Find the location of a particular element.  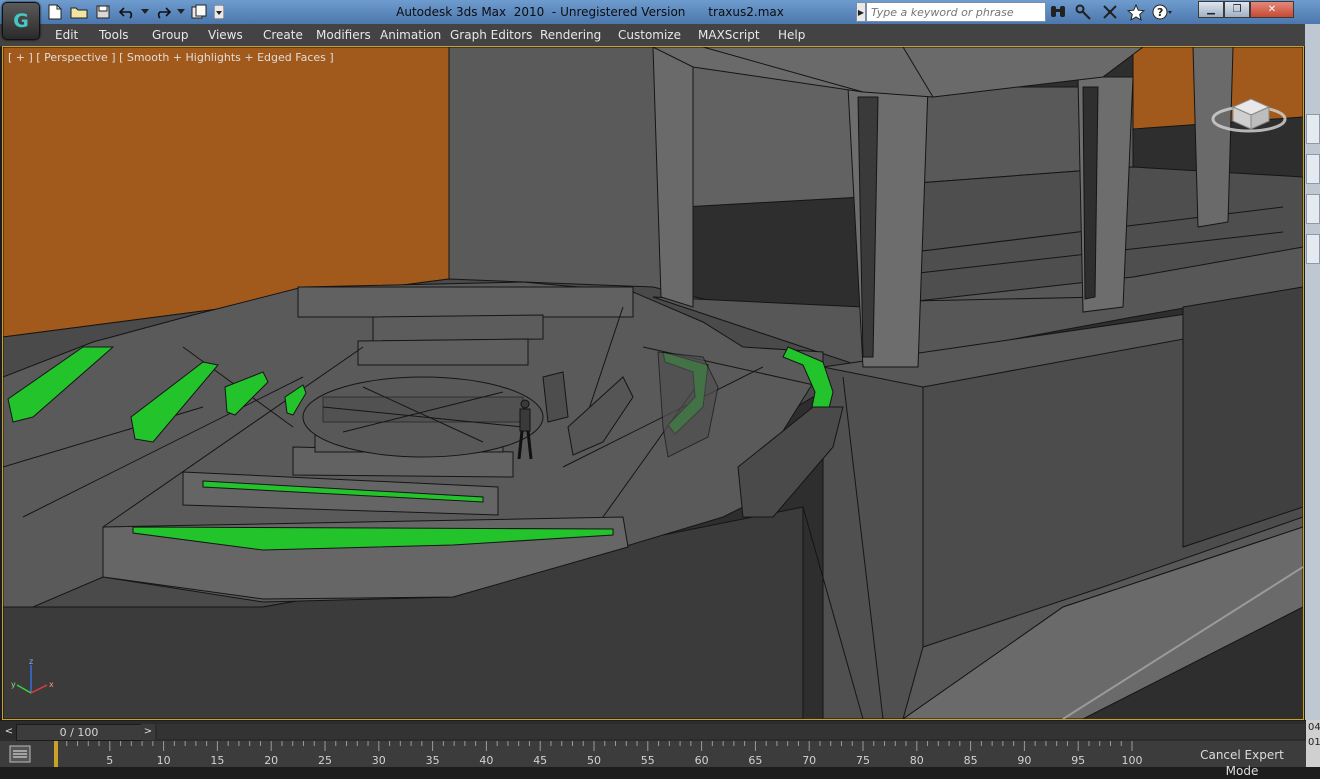

trackbar-tick-labels: 5 10 15 20 25 30 35 40 45 50 55 60 65 70 75 80 85 90 95 100 is located at coordinates (624, 760).